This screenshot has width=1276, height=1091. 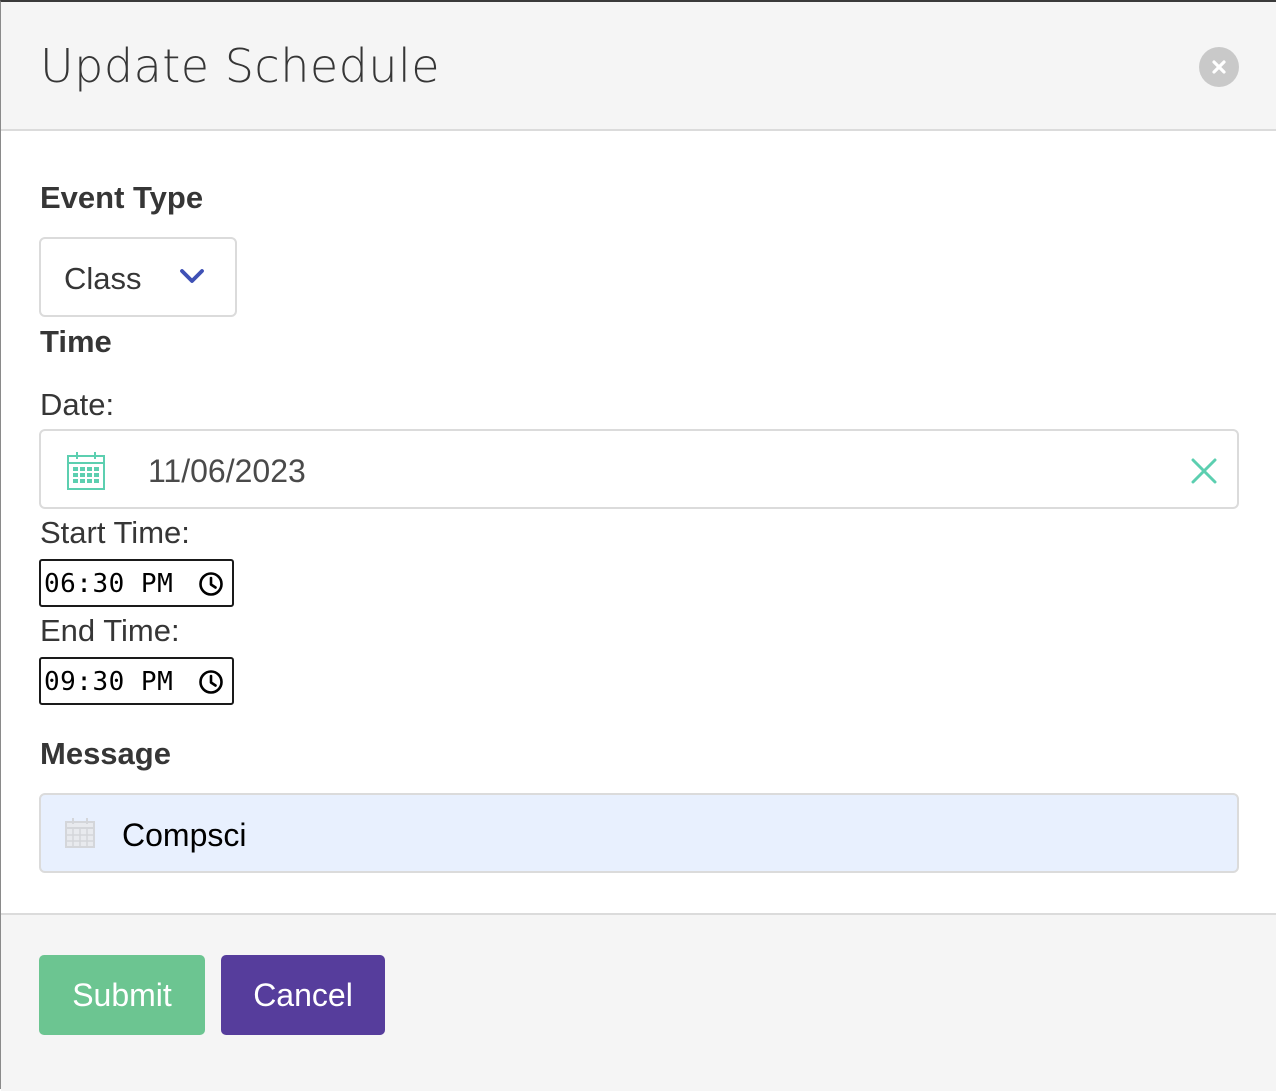 I want to click on event-type-select: Class, so click(x=138, y=277).